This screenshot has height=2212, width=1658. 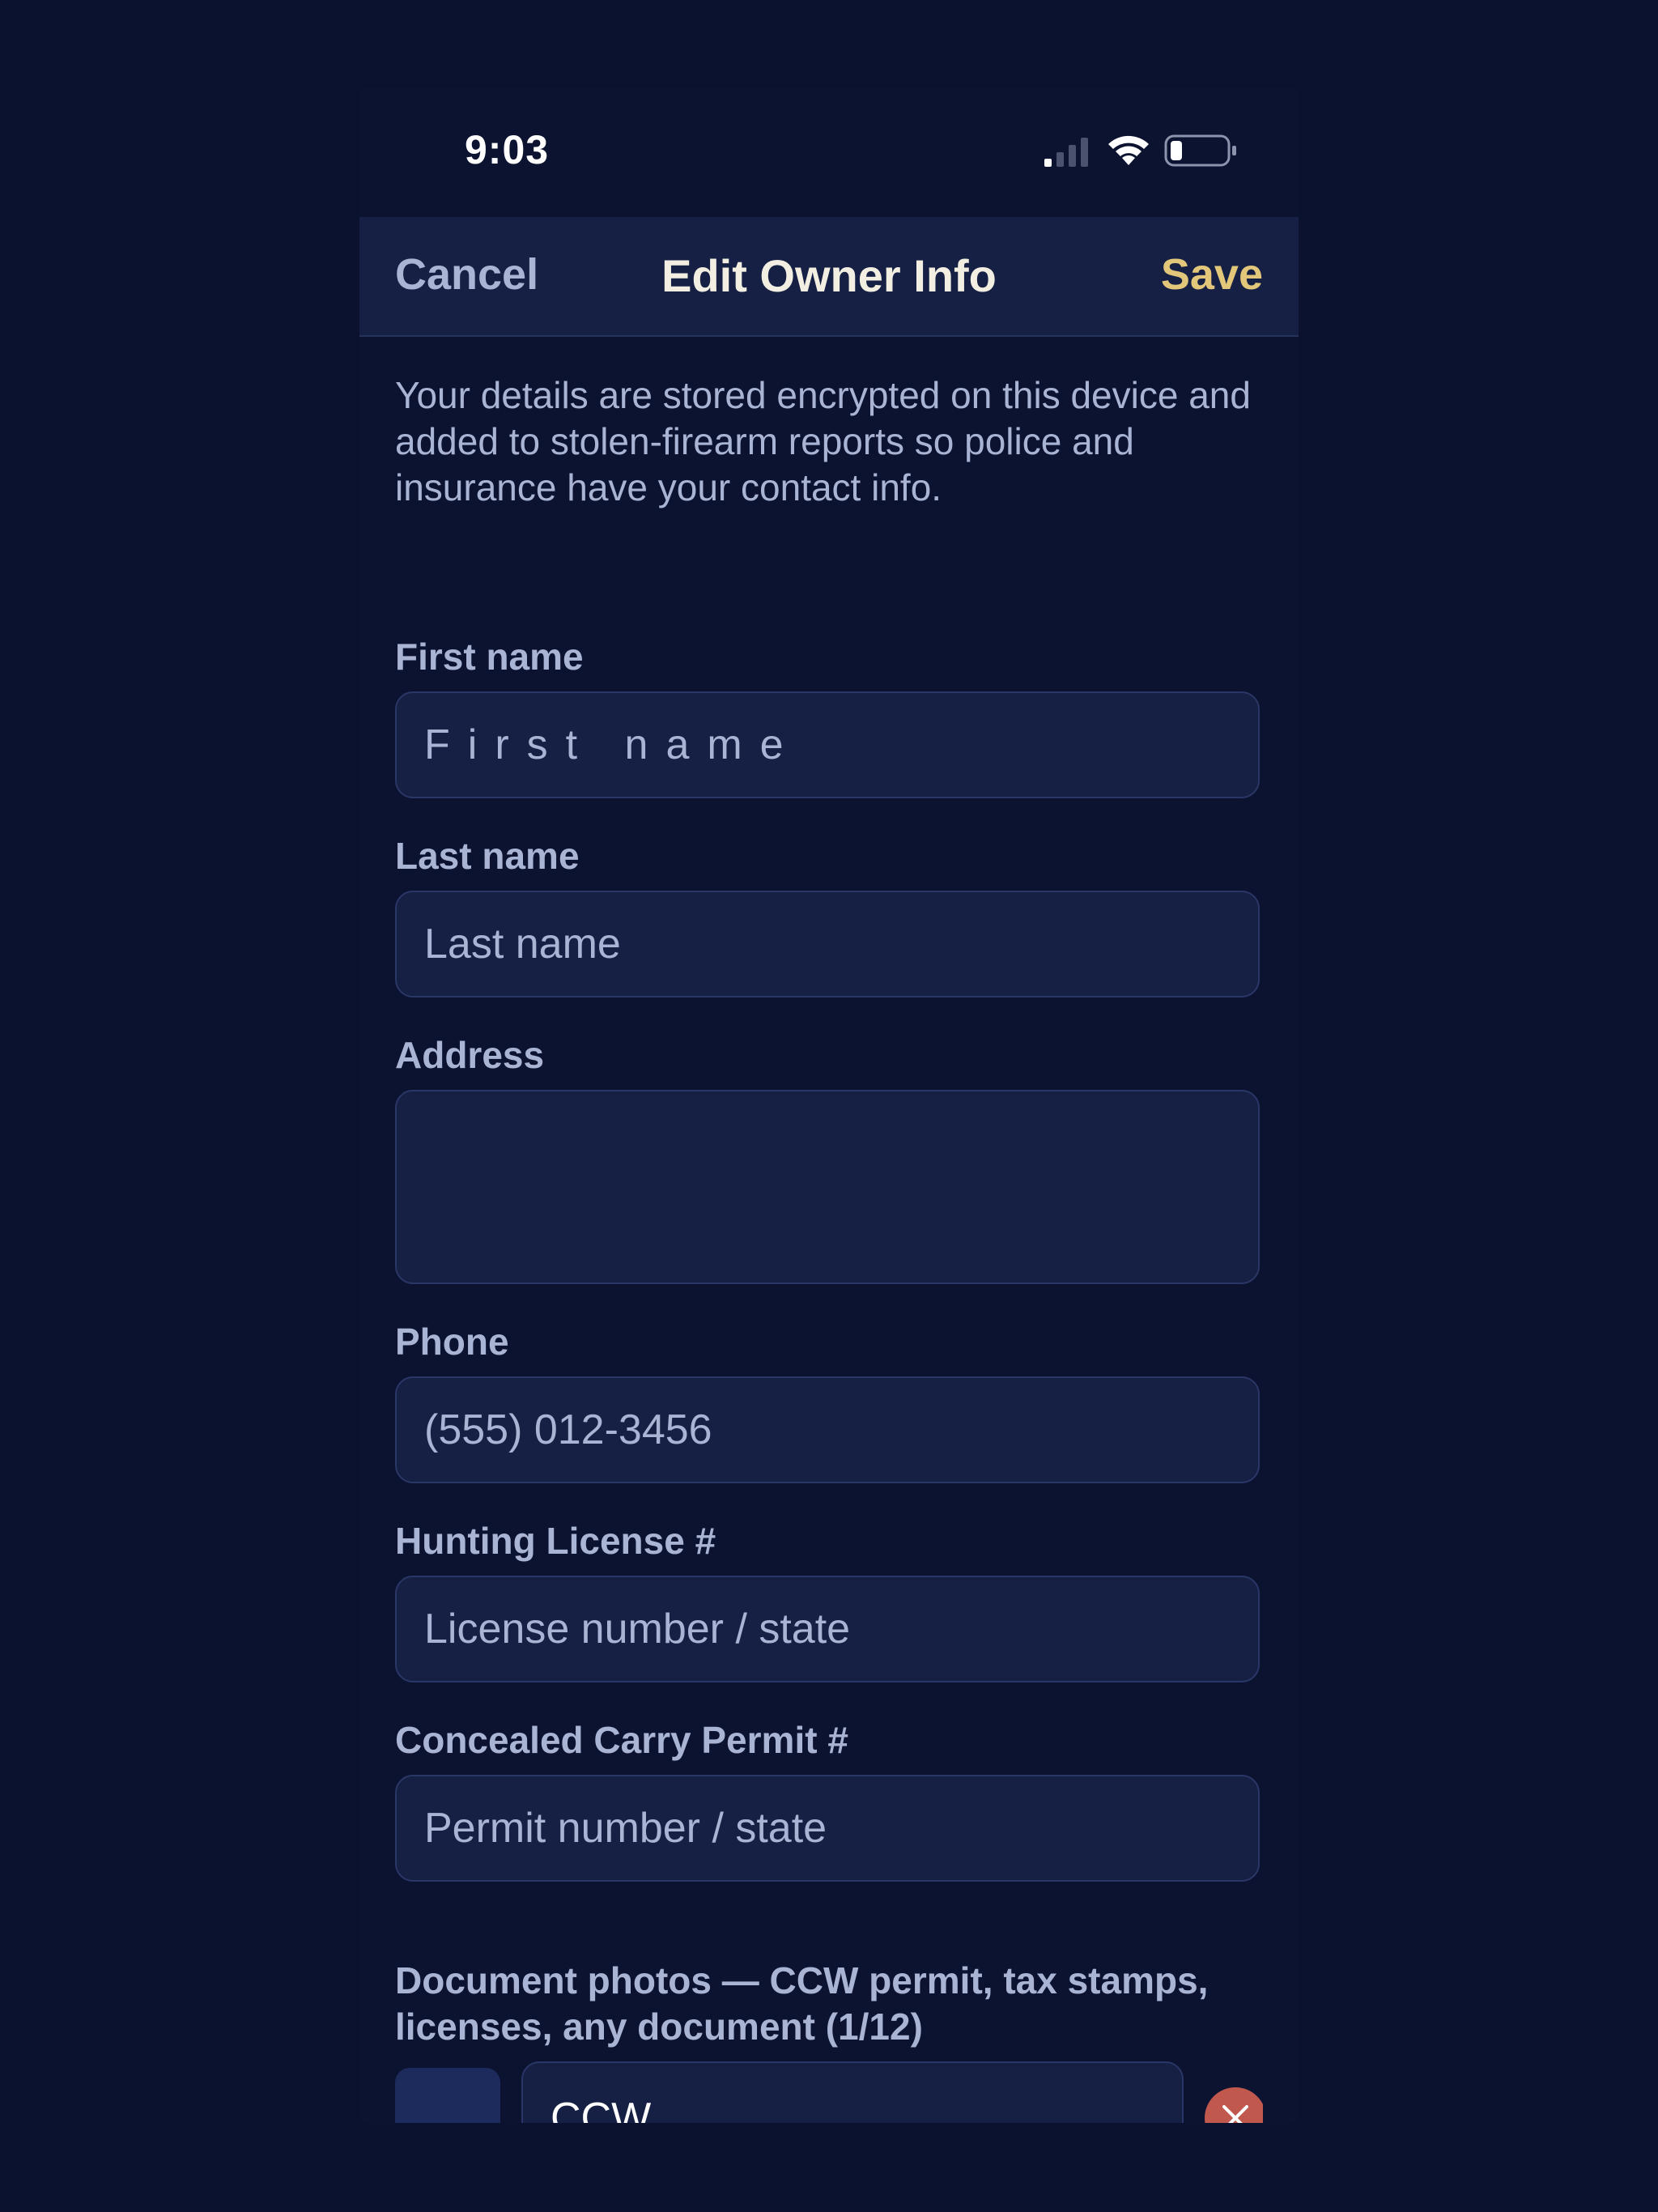 I want to click on phone-field, so click(x=827, y=1430).